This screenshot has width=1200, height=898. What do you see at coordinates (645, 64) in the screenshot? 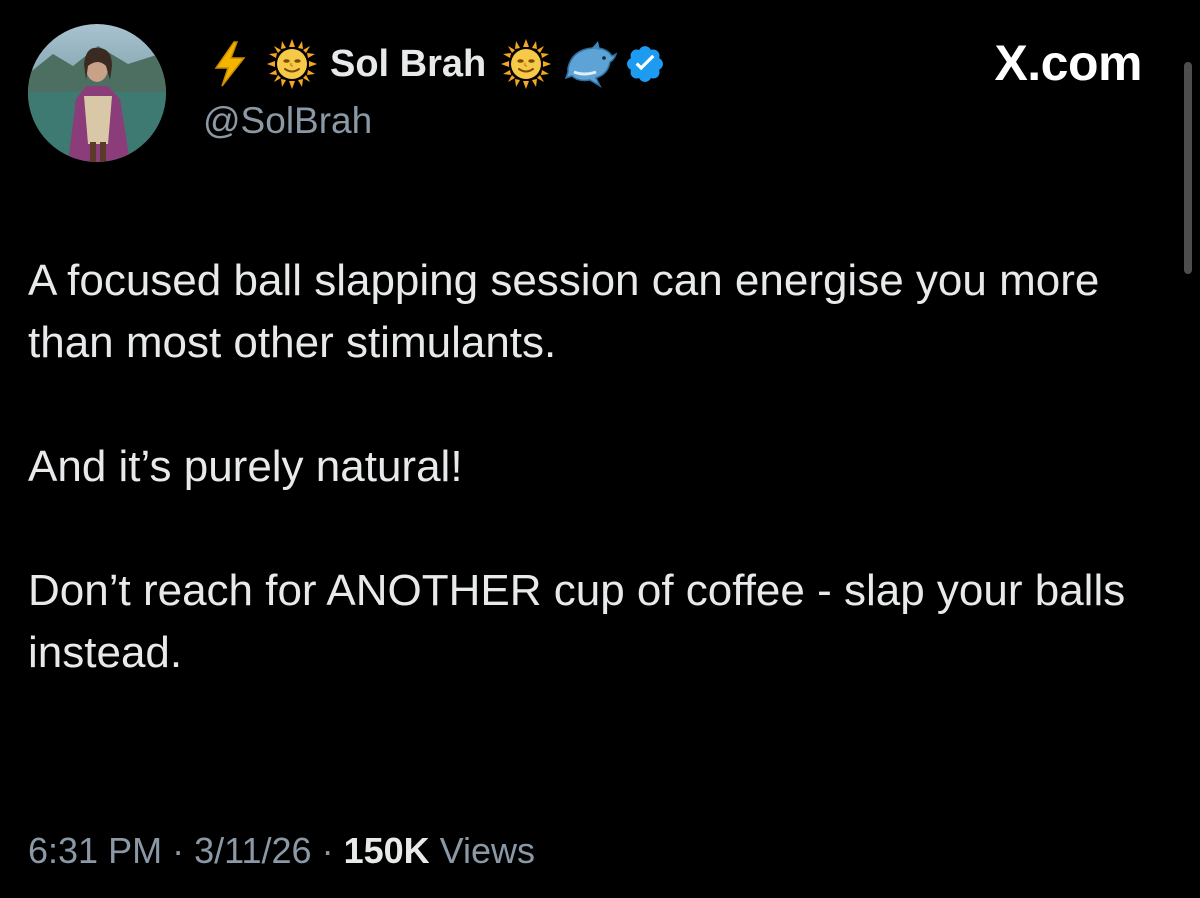
I see `verified-badge-icon` at bounding box center [645, 64].